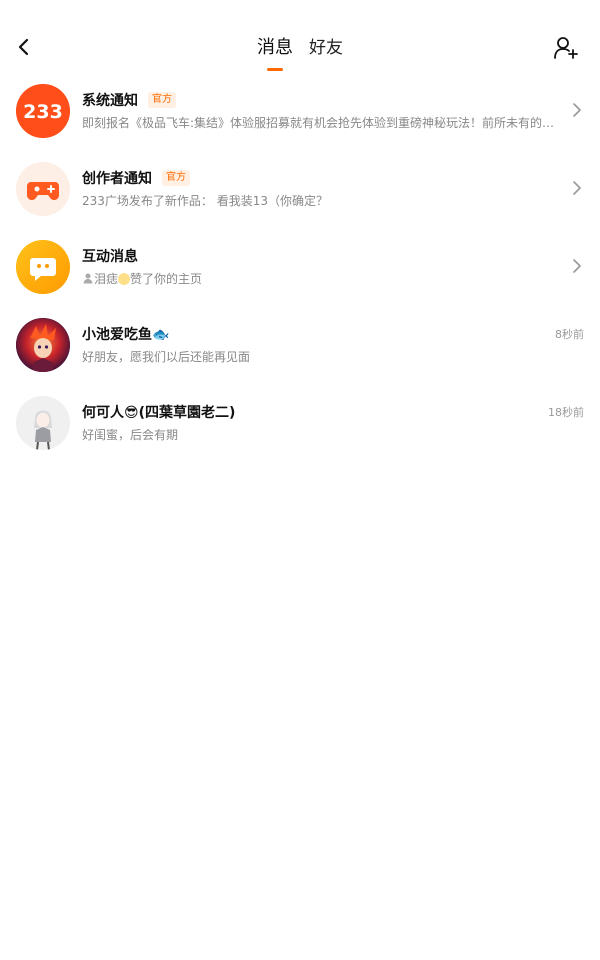 The width and height of the screenshot is (600, 960). I want to click on tab-friends: 好友, so click(326, 54).